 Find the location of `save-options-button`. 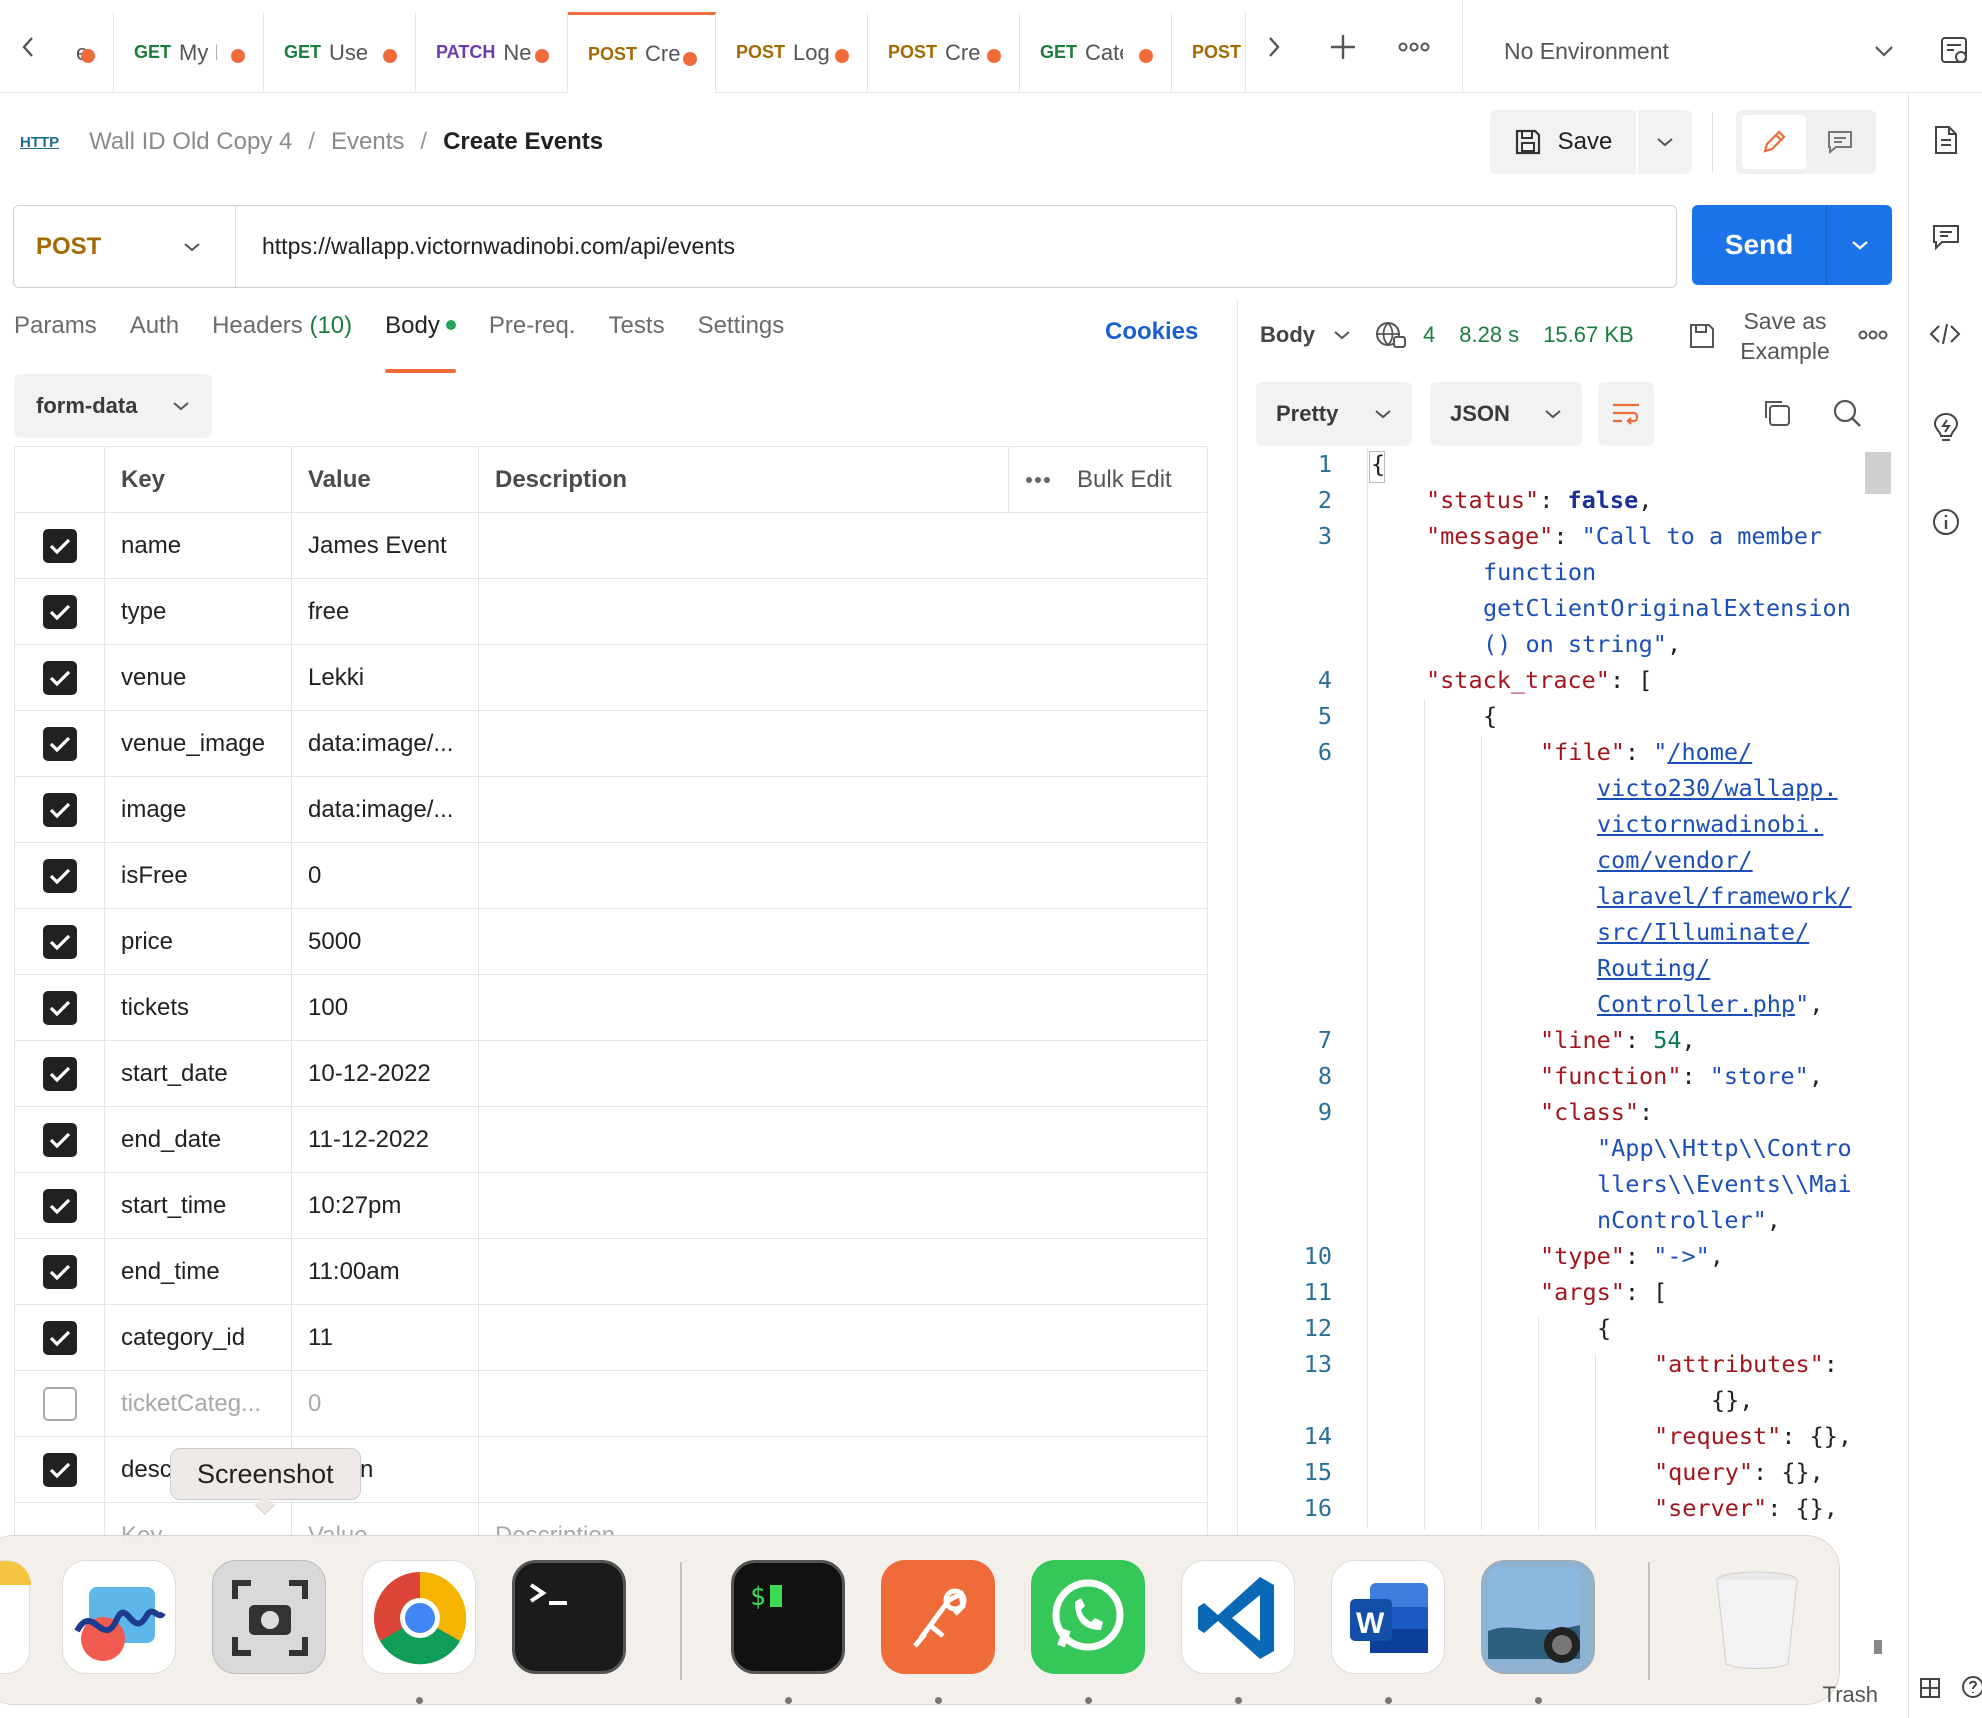

save-options-button is located at coordinates (1665, 142).